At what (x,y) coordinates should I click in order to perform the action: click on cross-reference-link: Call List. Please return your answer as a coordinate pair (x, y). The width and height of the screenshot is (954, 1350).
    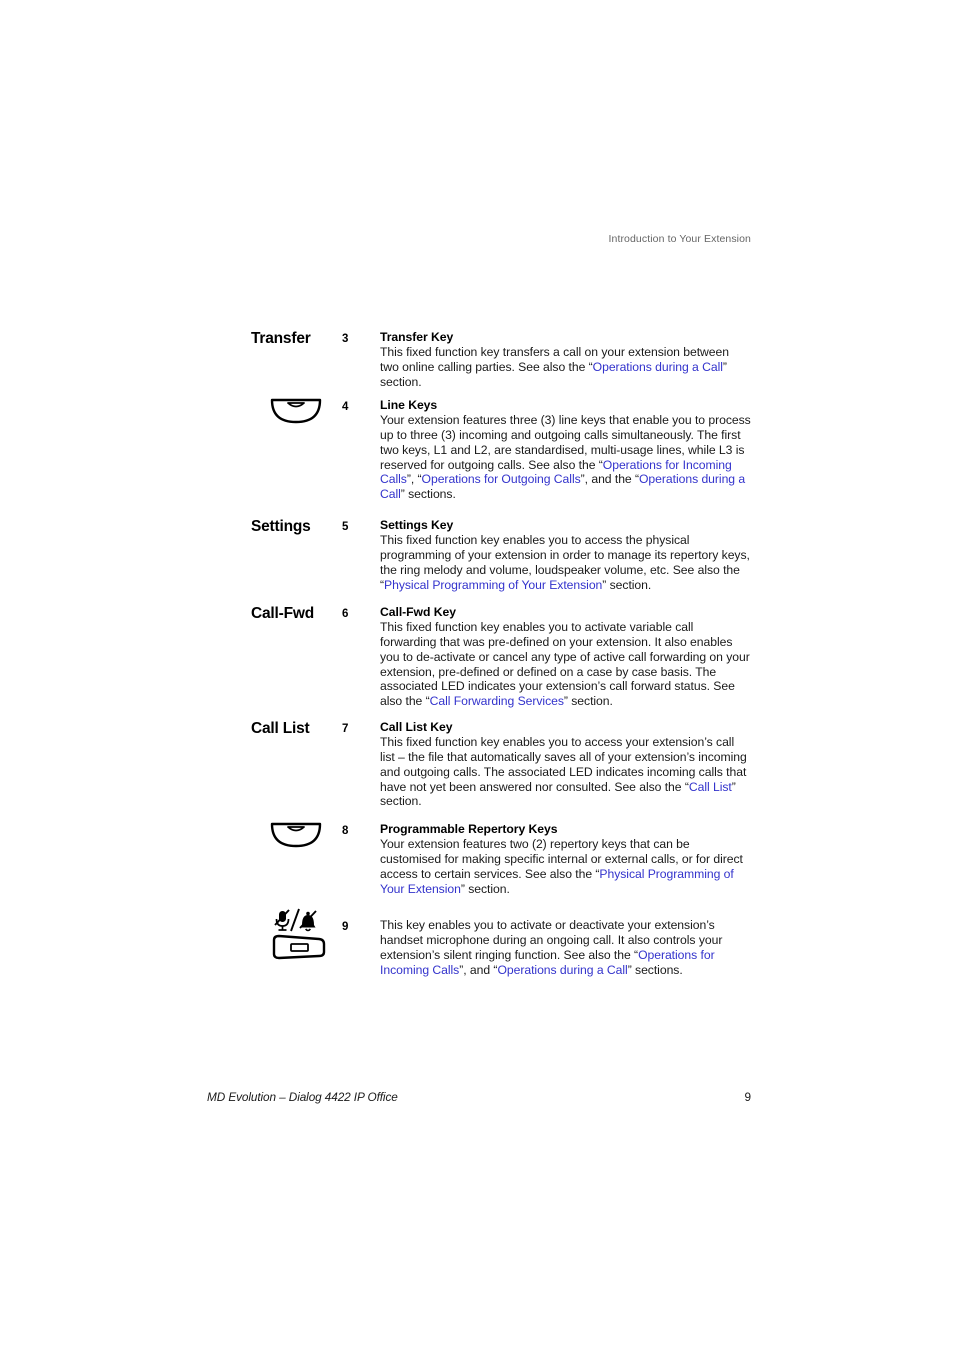
    Looking at the image, I should click on (710, 787).